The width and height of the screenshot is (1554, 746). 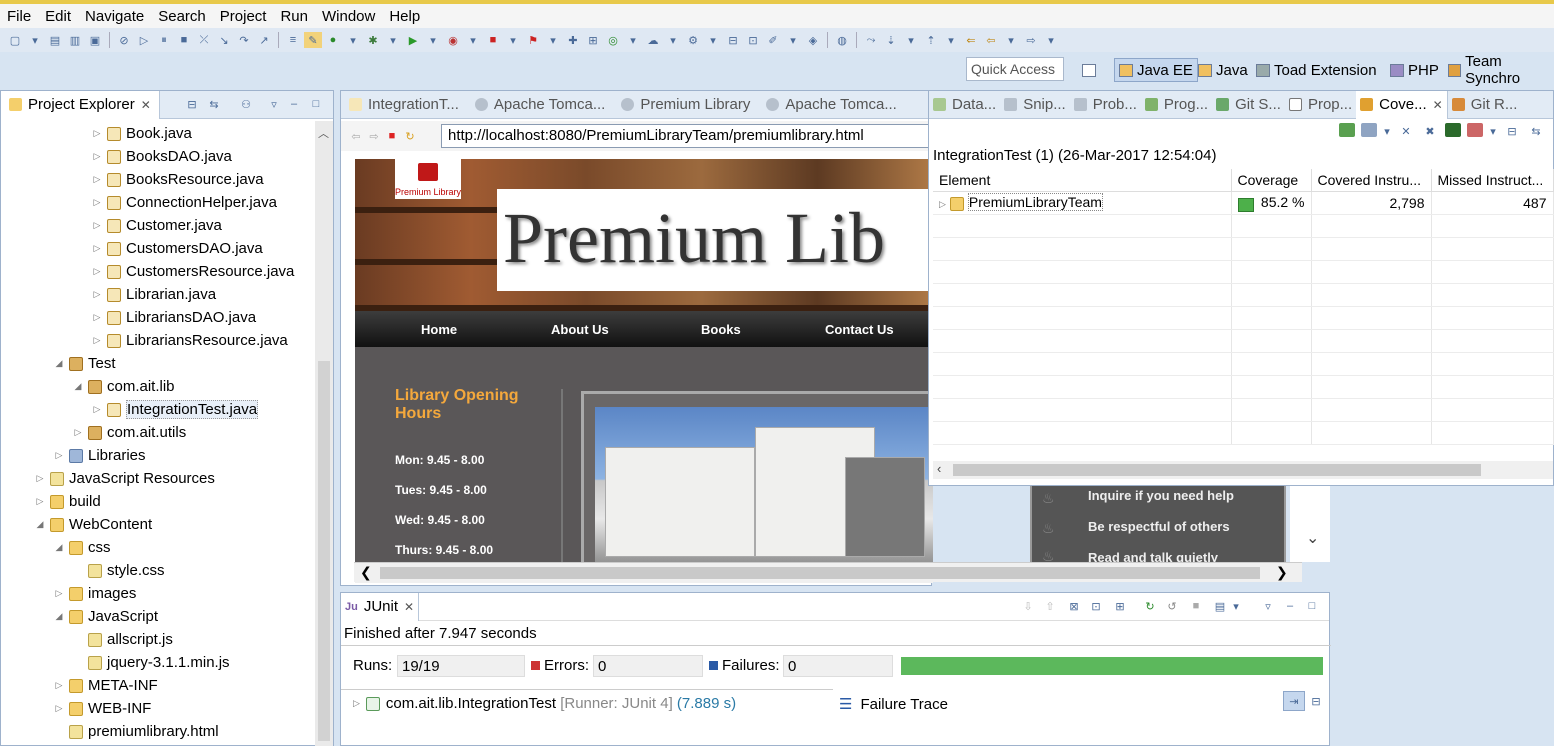 I want to click on step-over-icon: ↷, so click(x=244, y=40).